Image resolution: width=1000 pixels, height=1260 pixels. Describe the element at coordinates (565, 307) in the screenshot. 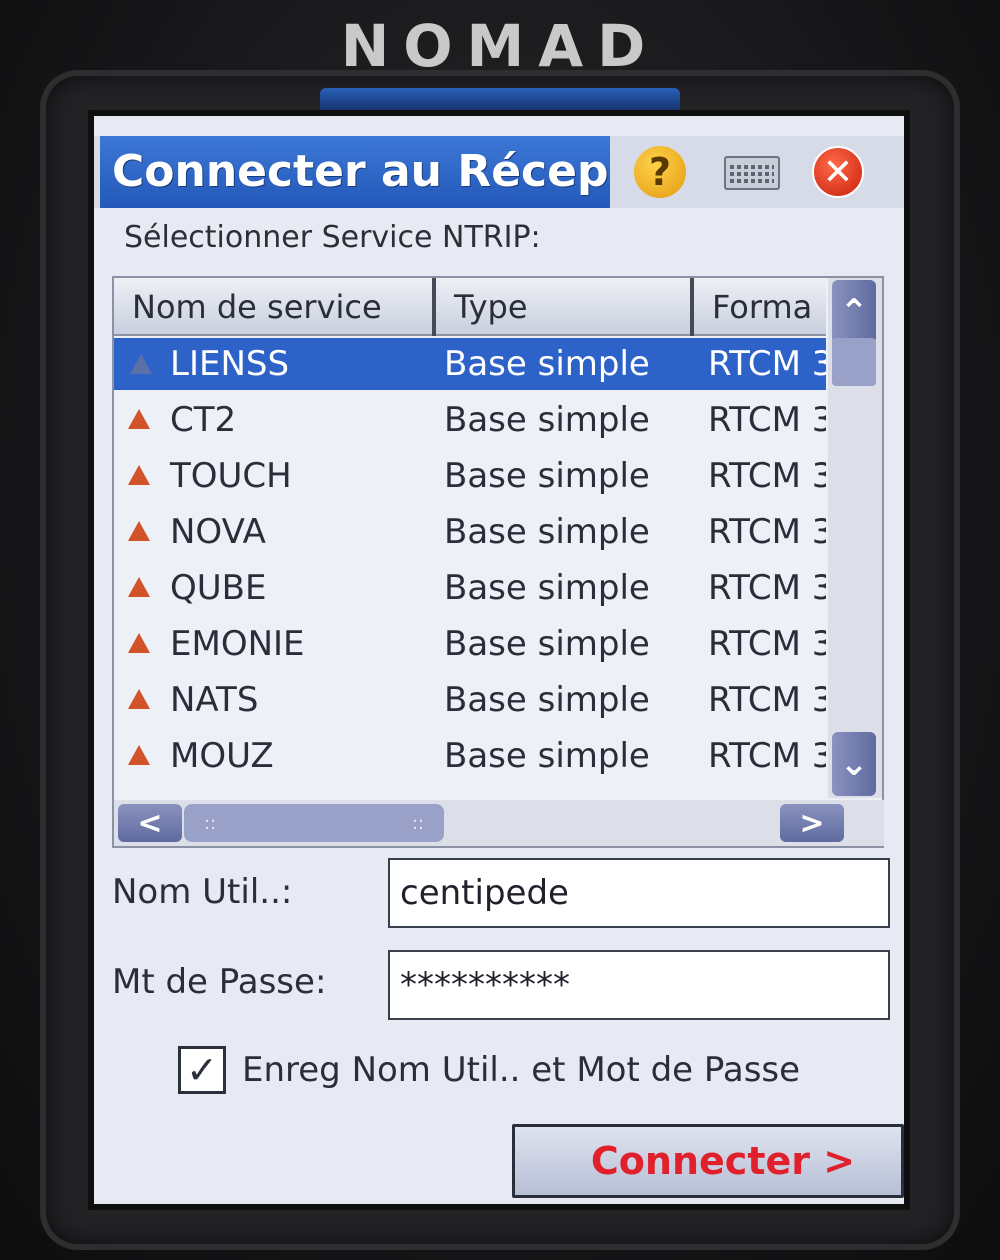

I see `column-header-type: Type` at that location.